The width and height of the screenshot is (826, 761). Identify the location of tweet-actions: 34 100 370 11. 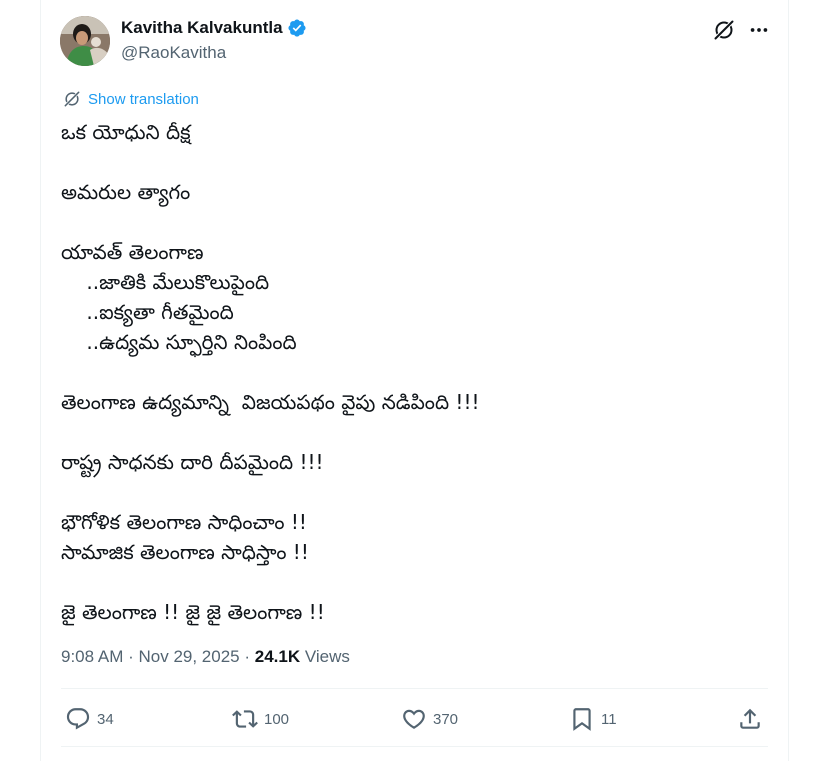
(414, 719).